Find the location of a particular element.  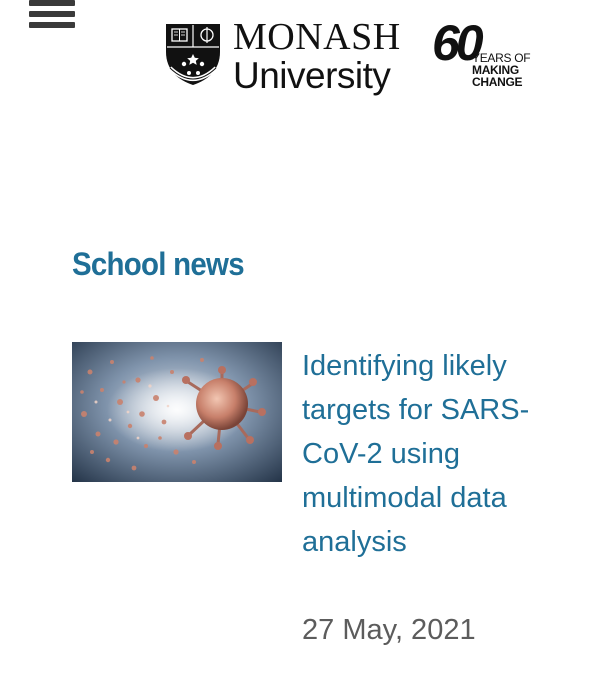

news-item-image is located at coordinates (177, 412).